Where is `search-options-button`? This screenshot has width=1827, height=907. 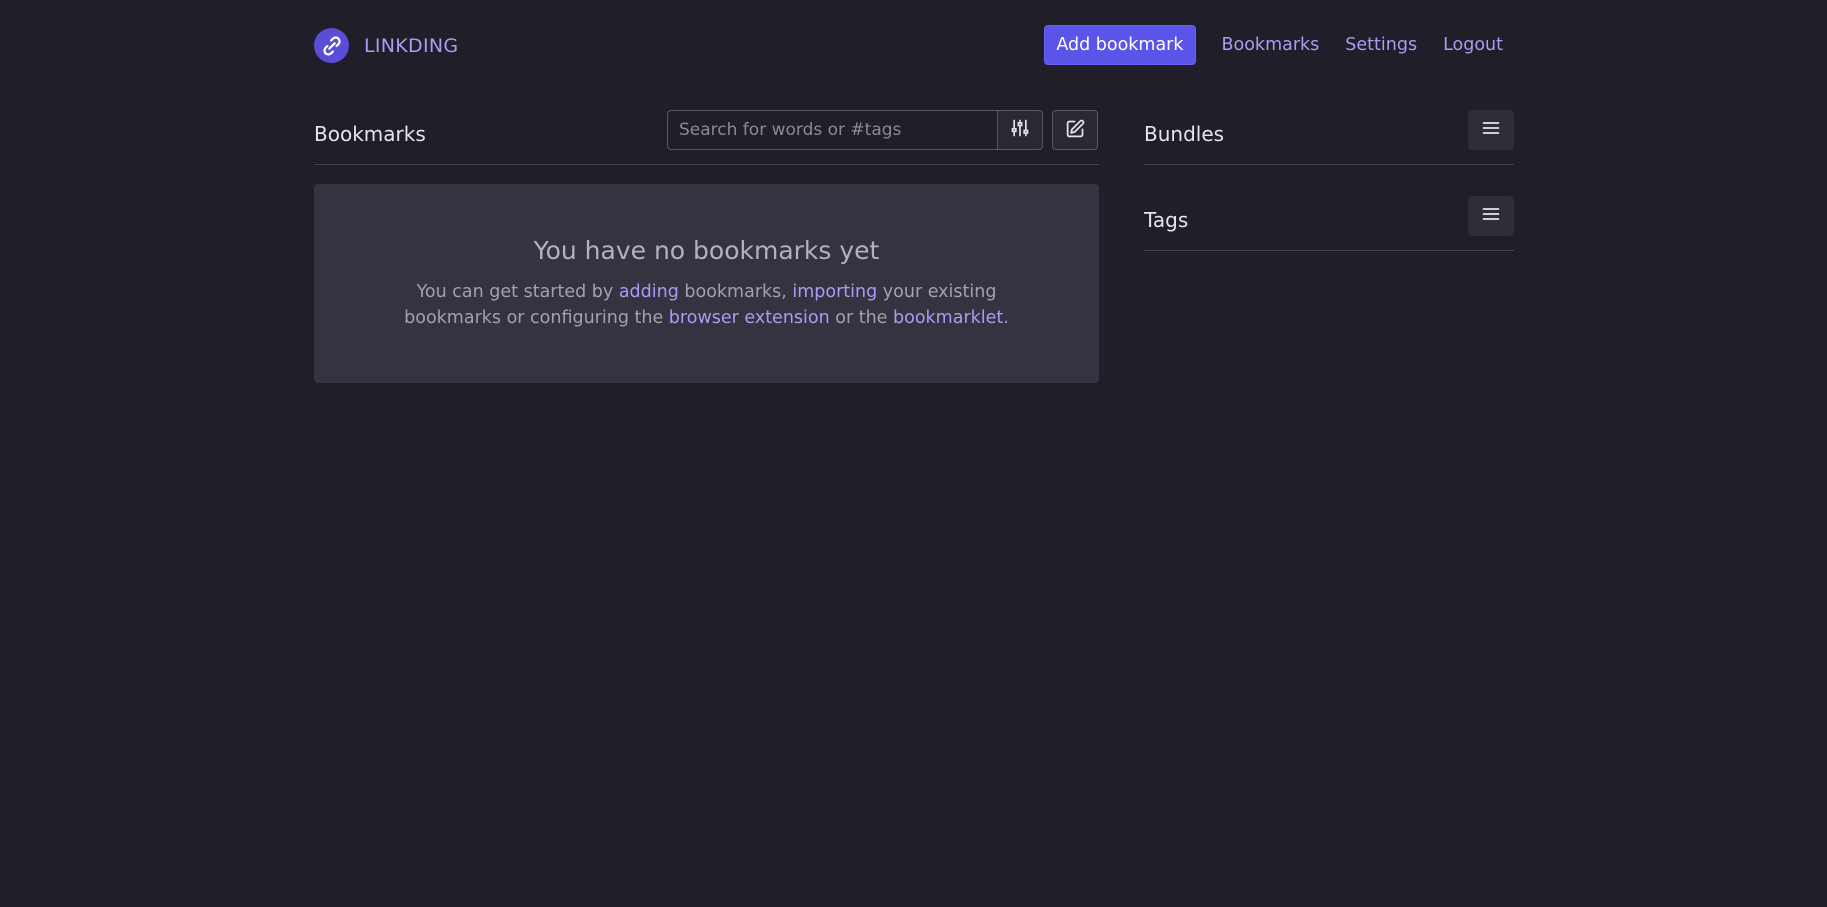 search-options-button is located at coordinates (1020, 130).